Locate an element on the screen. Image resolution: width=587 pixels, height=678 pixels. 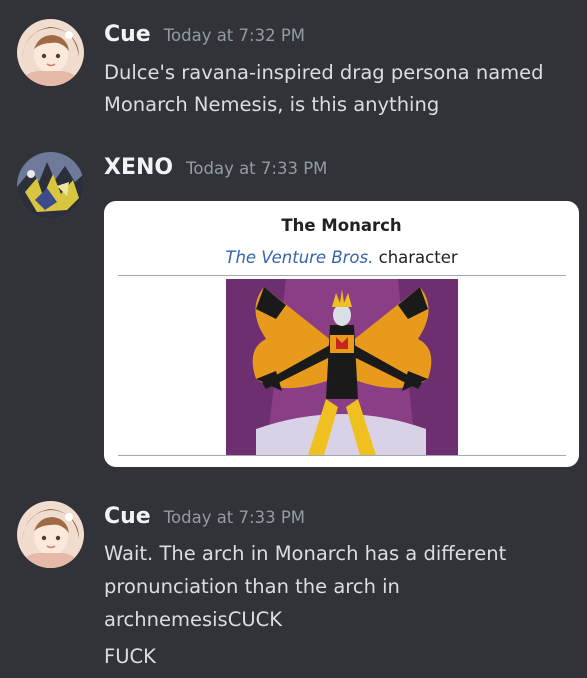
embed-subtitle-text: character is located at coordinates (415, 257).